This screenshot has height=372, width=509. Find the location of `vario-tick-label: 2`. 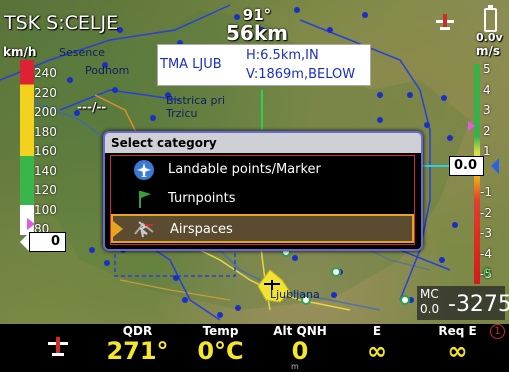

vario-tick-label: 2 is located at coordinates (487, 130).